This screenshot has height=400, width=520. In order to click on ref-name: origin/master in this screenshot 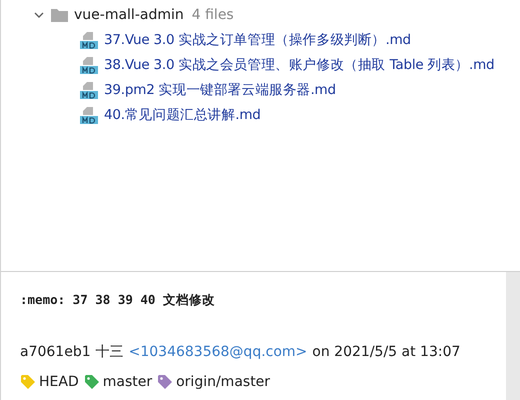, I will do `click(223, 382)`.